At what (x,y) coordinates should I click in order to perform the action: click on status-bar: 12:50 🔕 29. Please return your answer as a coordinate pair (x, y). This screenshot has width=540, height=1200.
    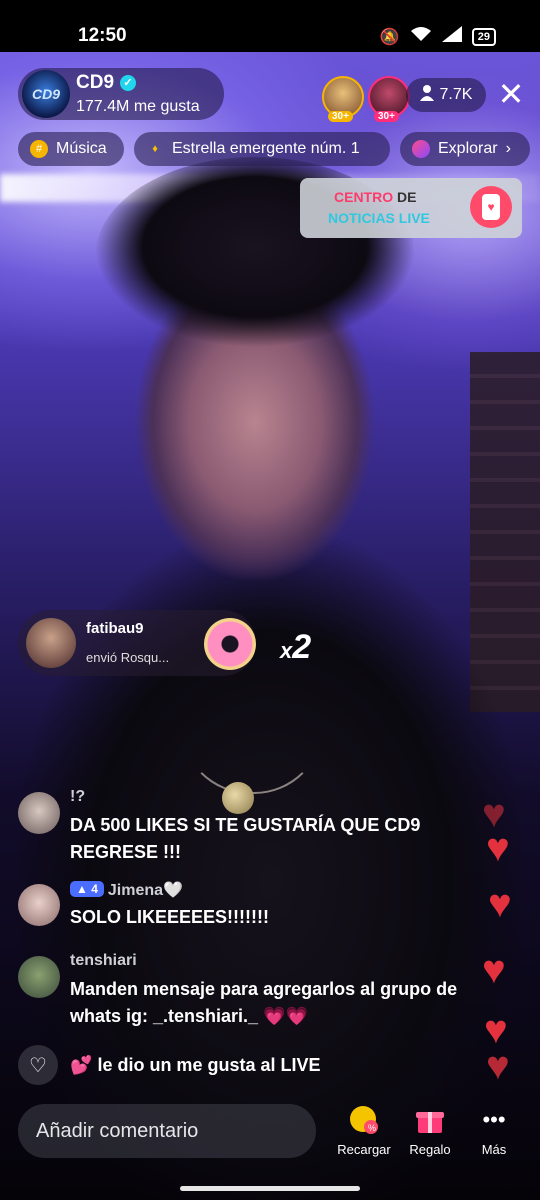
    Looking at the image, I should click on (270, 26).